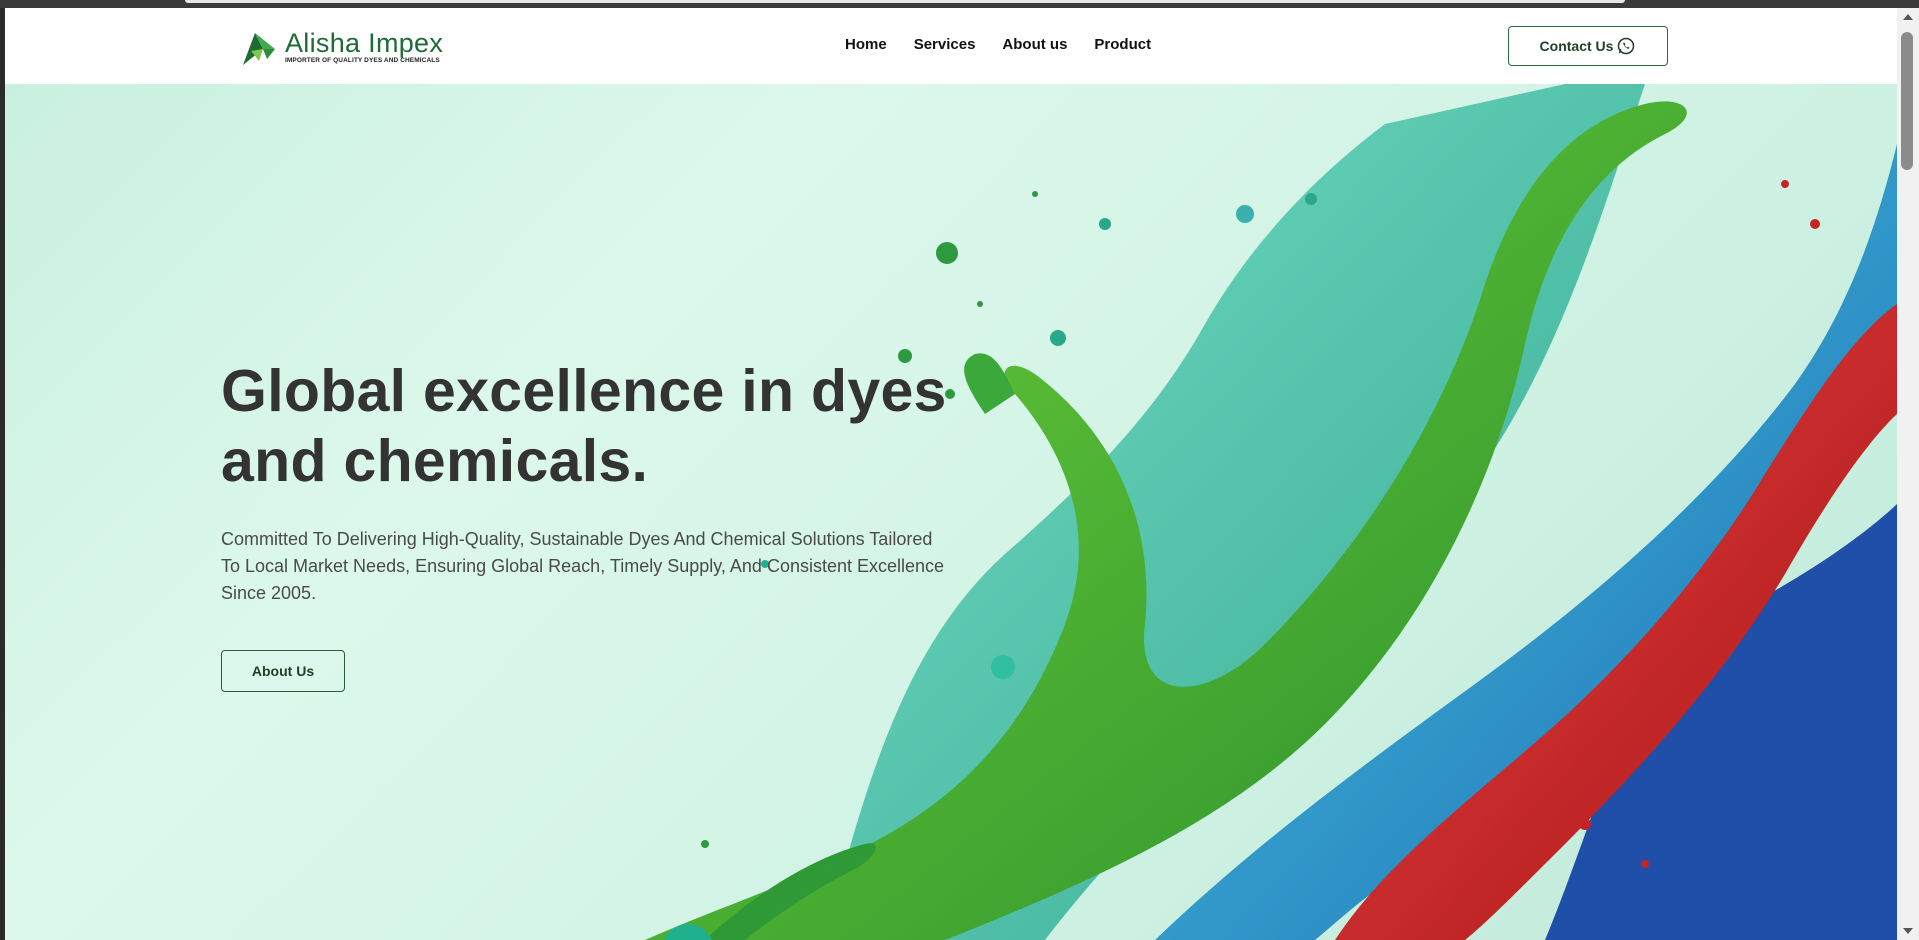 This screenshot has width=1919, height=940. Describe the element at coordinates (260, 47) in the screenshot. I see `logo-mark-icon` at that location.